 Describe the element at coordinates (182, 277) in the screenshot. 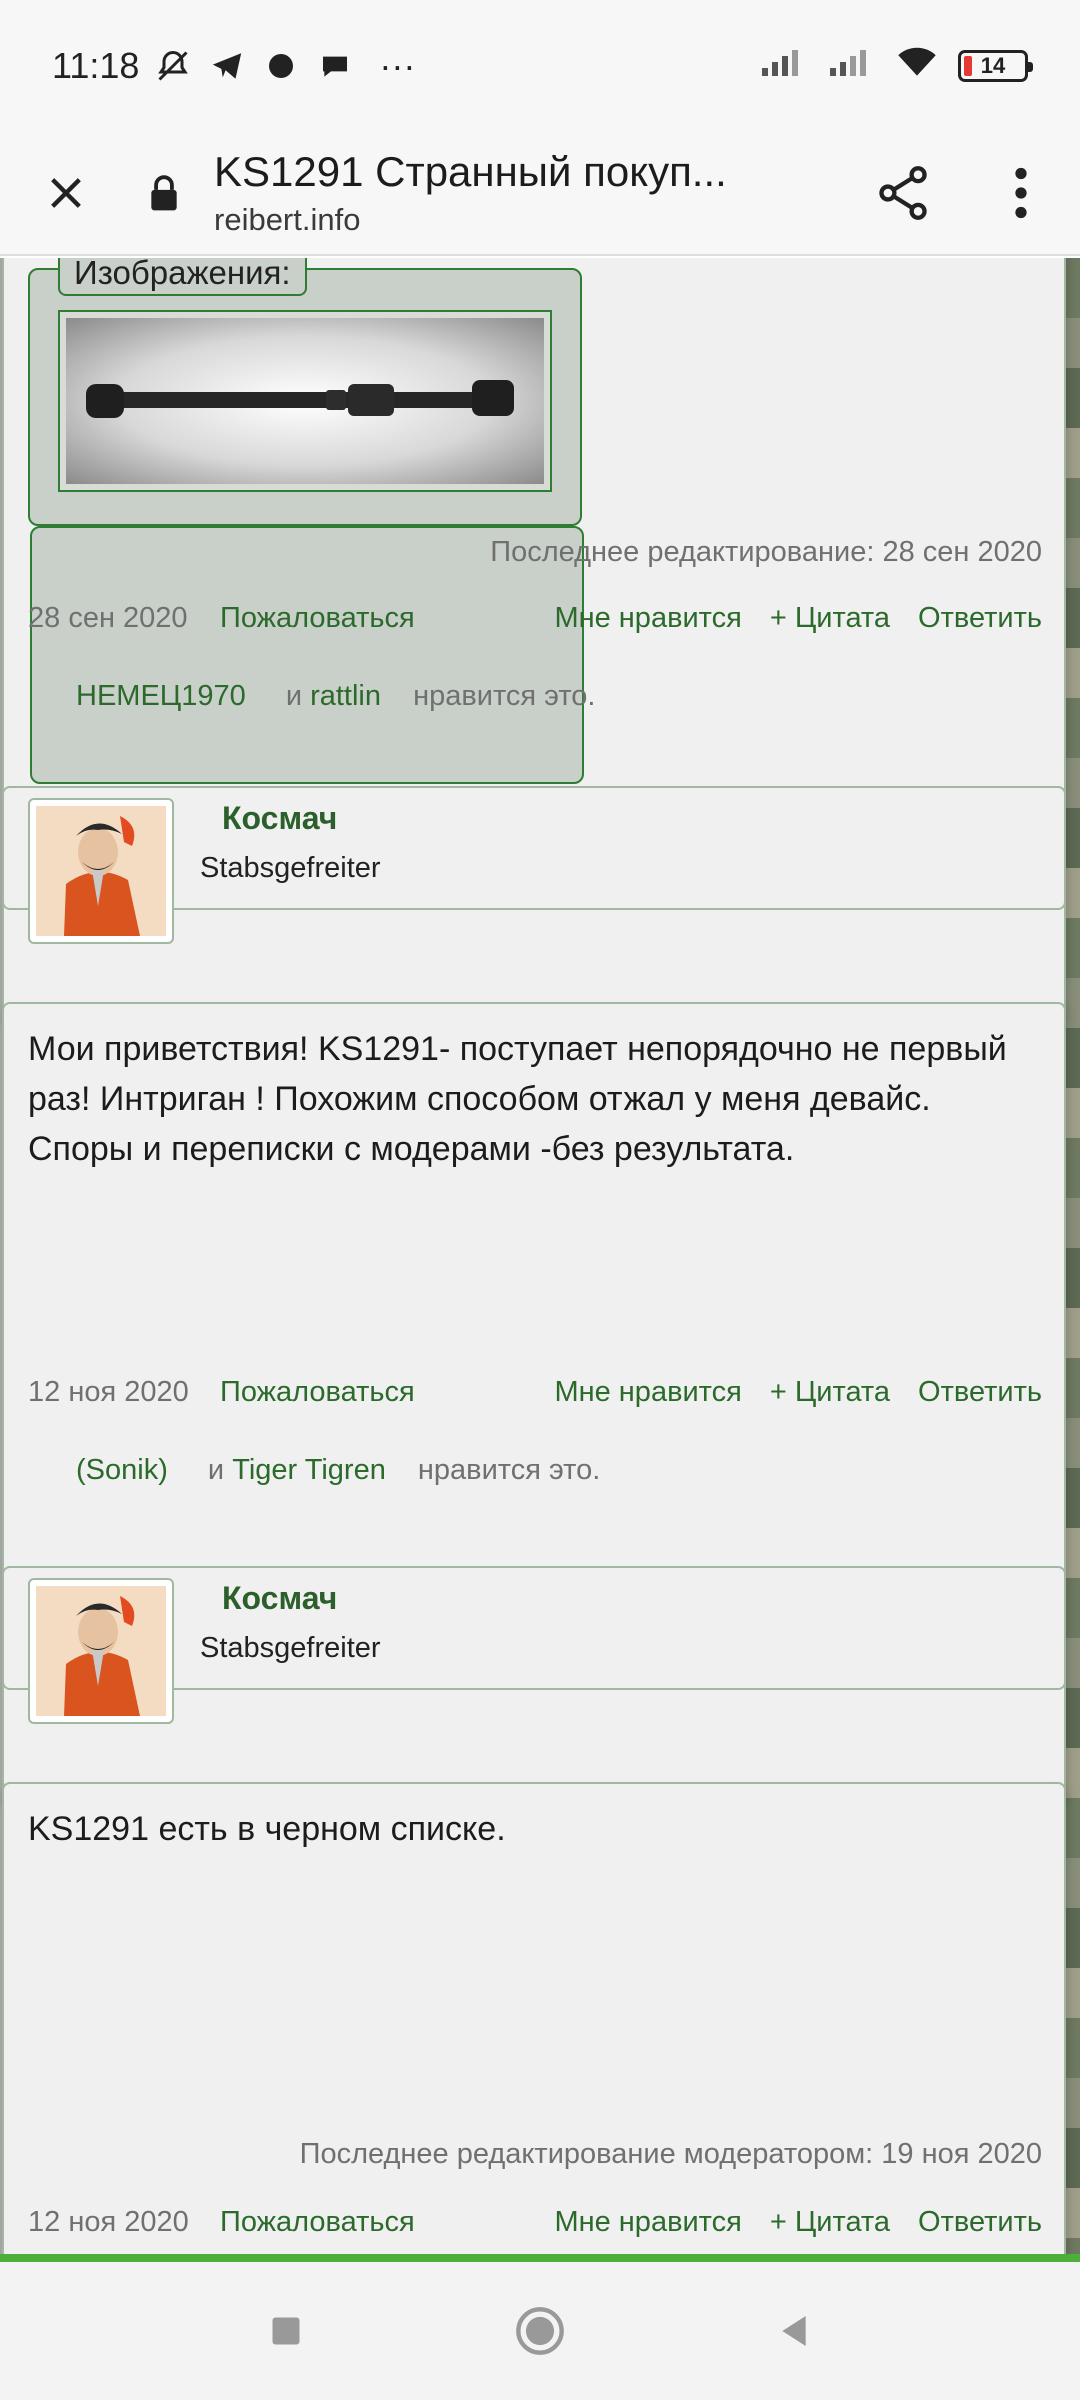

I see `attachments-label: Изображения:` at that location.